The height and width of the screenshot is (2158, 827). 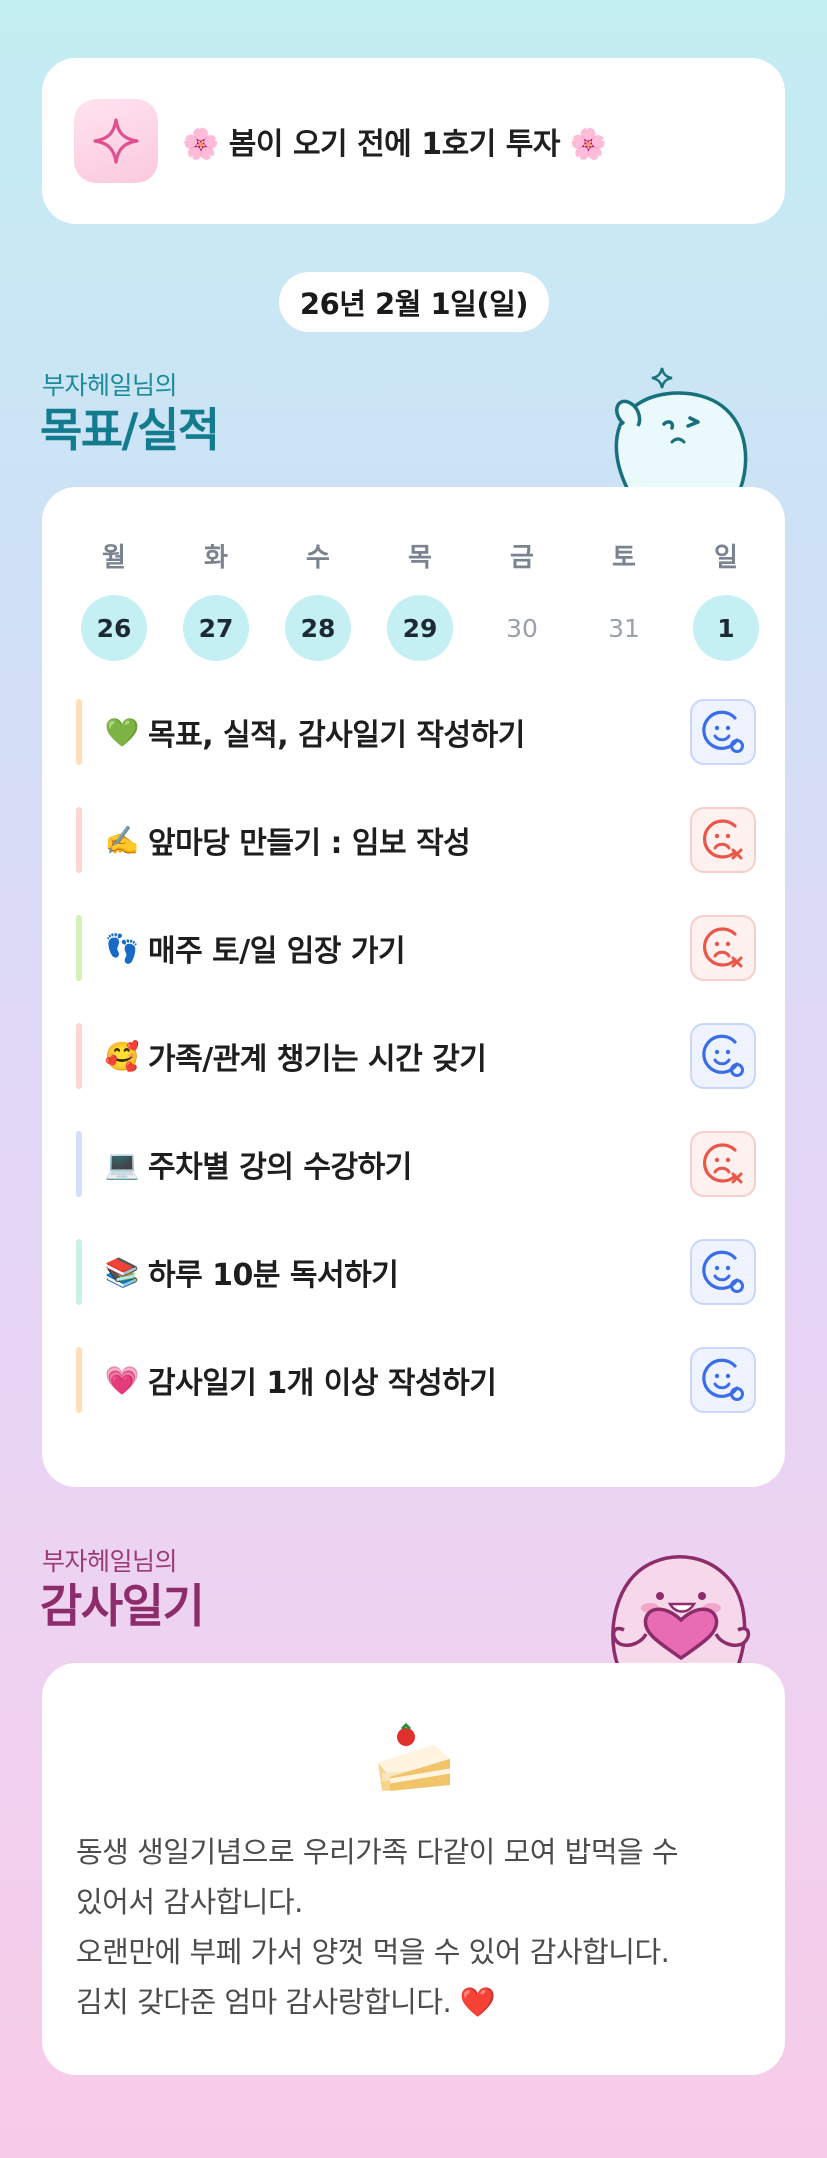 What do you see at coordinates (377, 1852) in the screenshot?
I see `gratitude-line: 동생 생일기념으로 우리가족 다같이 모여 밥먹을 수` at bounding box center [377, 1852].